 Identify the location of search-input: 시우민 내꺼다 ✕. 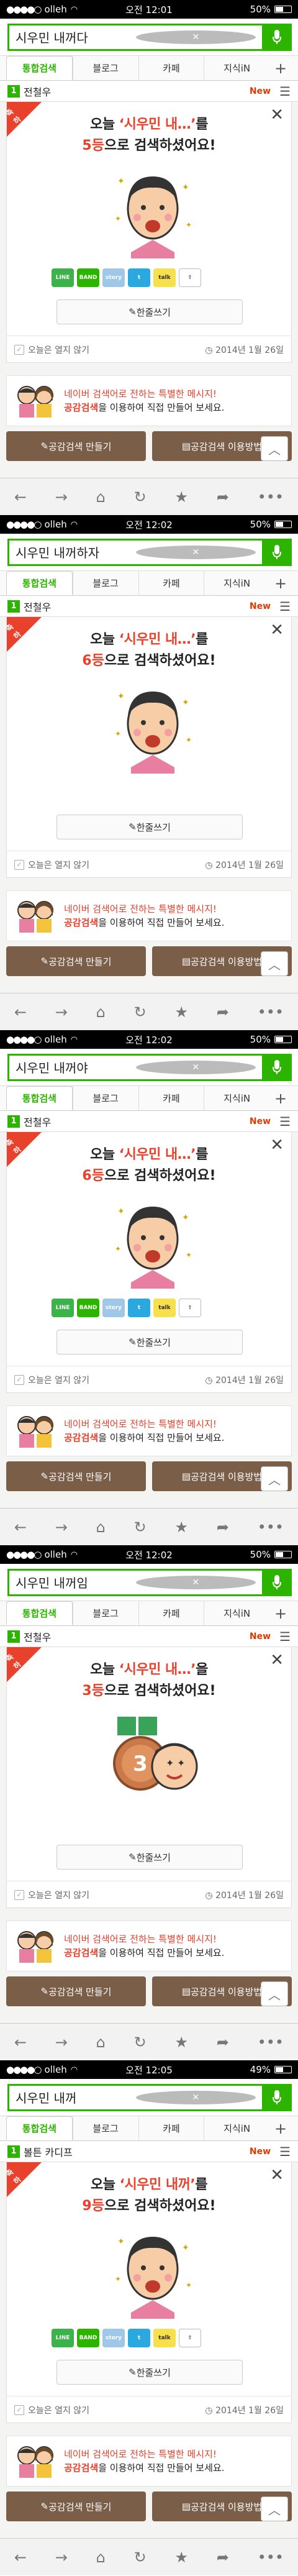
(134, 37).